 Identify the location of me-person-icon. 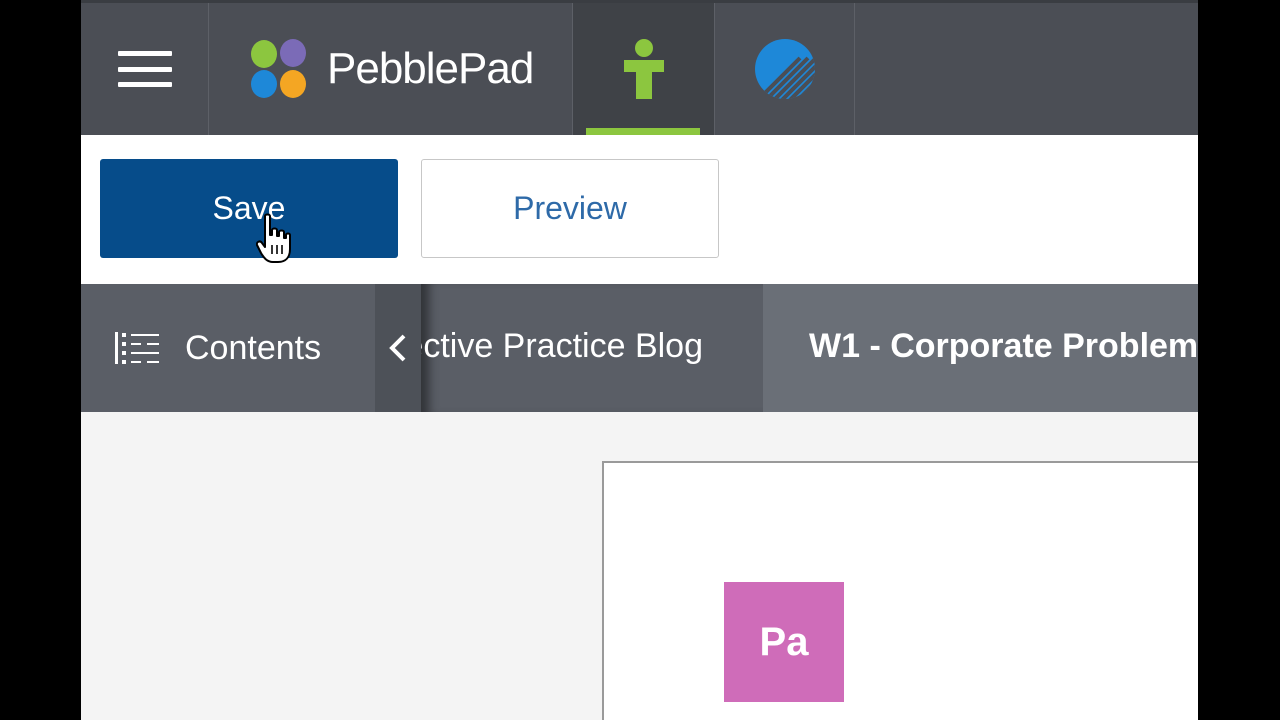
(643, 69).